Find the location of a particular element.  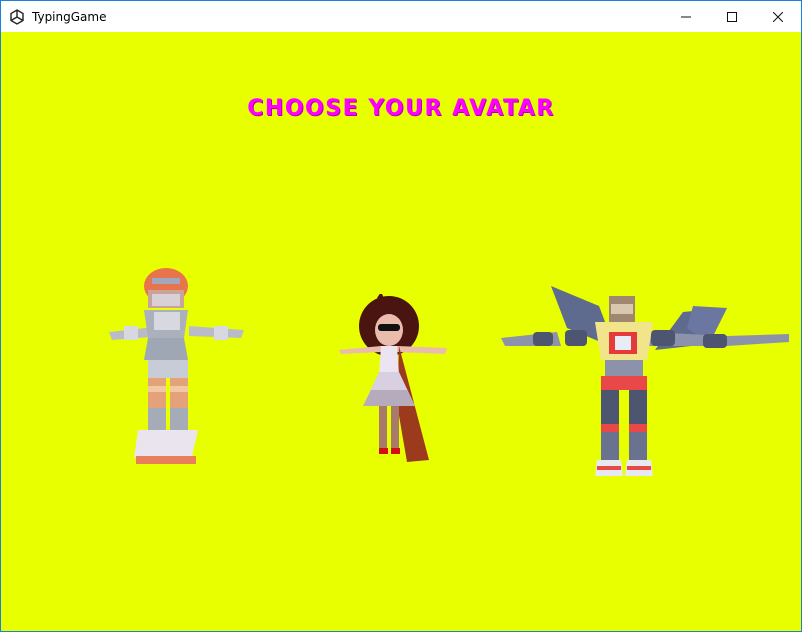

maximize-button is located at coordinates (732, 16).